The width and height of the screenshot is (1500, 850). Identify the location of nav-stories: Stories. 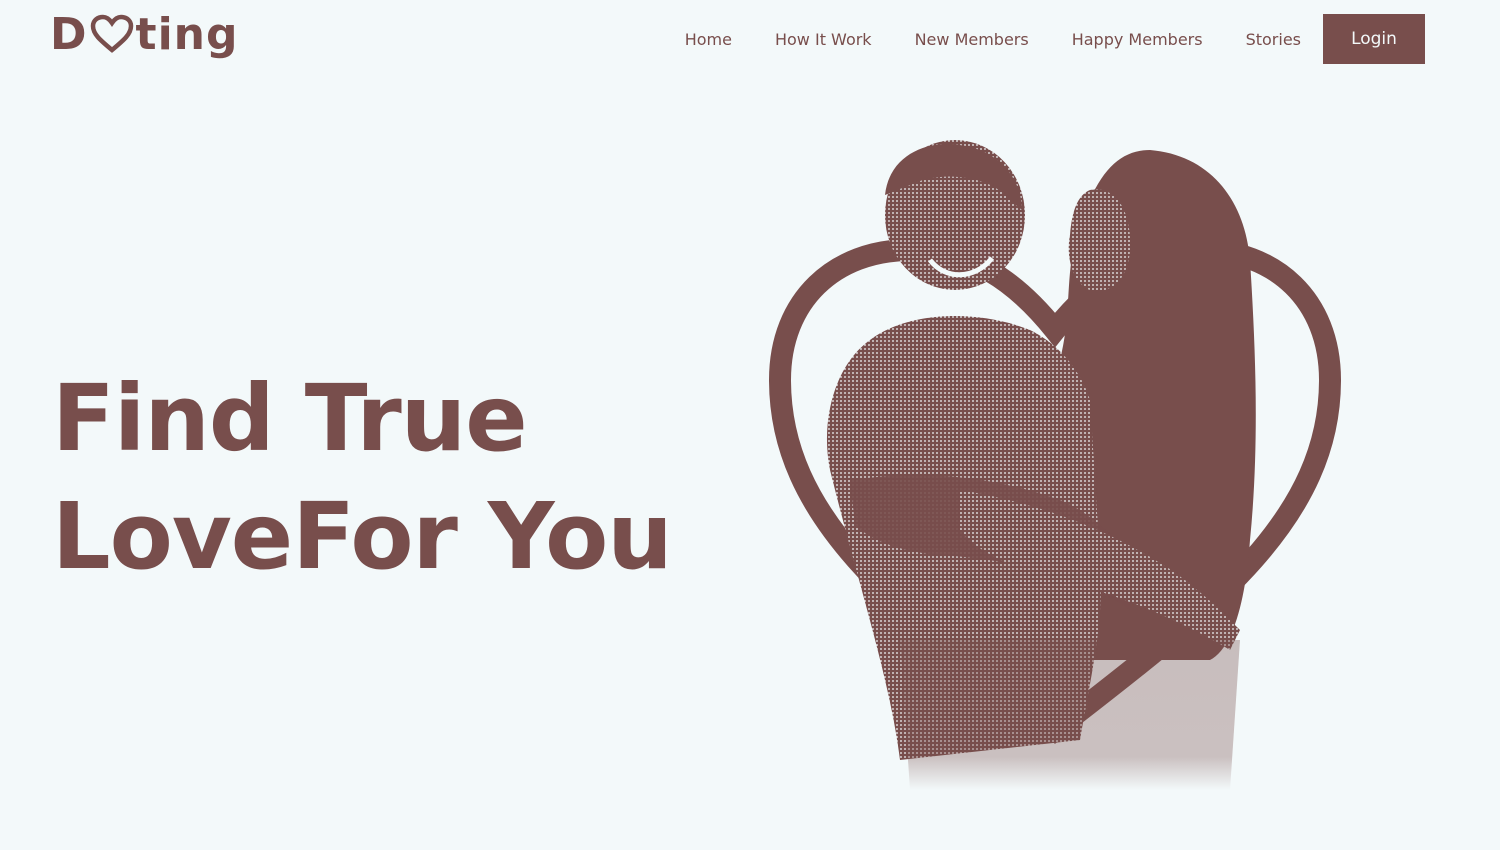
(1273, 39).